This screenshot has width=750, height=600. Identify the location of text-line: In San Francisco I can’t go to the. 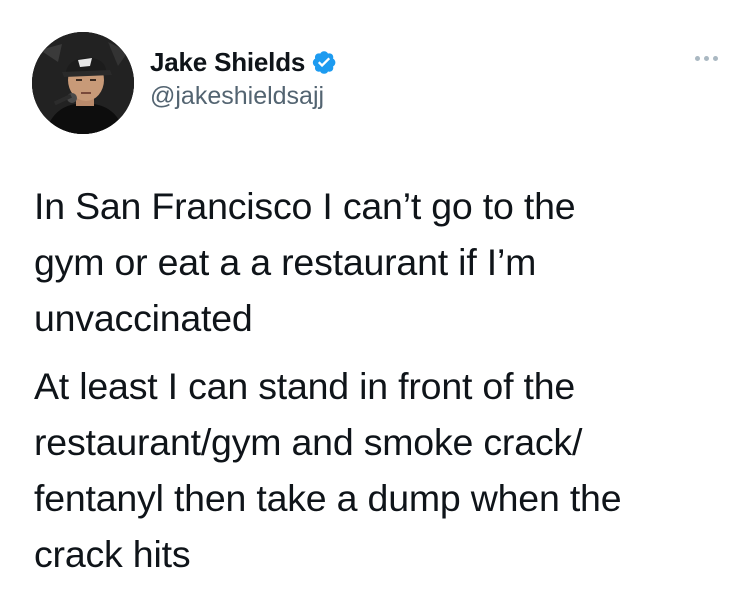
(305, 206).